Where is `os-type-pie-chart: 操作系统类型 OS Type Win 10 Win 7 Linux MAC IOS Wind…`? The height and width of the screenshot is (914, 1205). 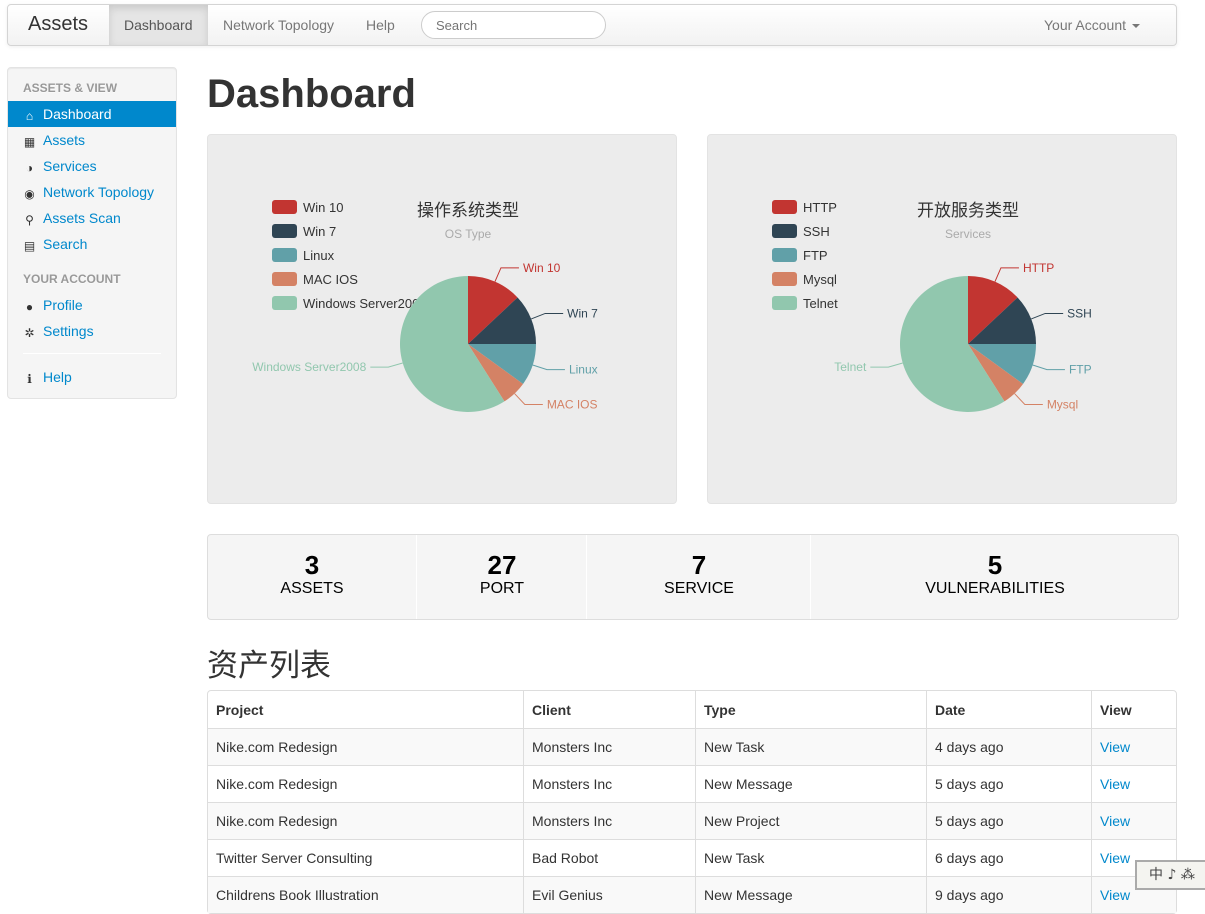 os-type-pie-chart: 操作系统类型 OS Type Win 10 Win 7 Linux MAC IOS Wind… is located at coordinates (425, 306).